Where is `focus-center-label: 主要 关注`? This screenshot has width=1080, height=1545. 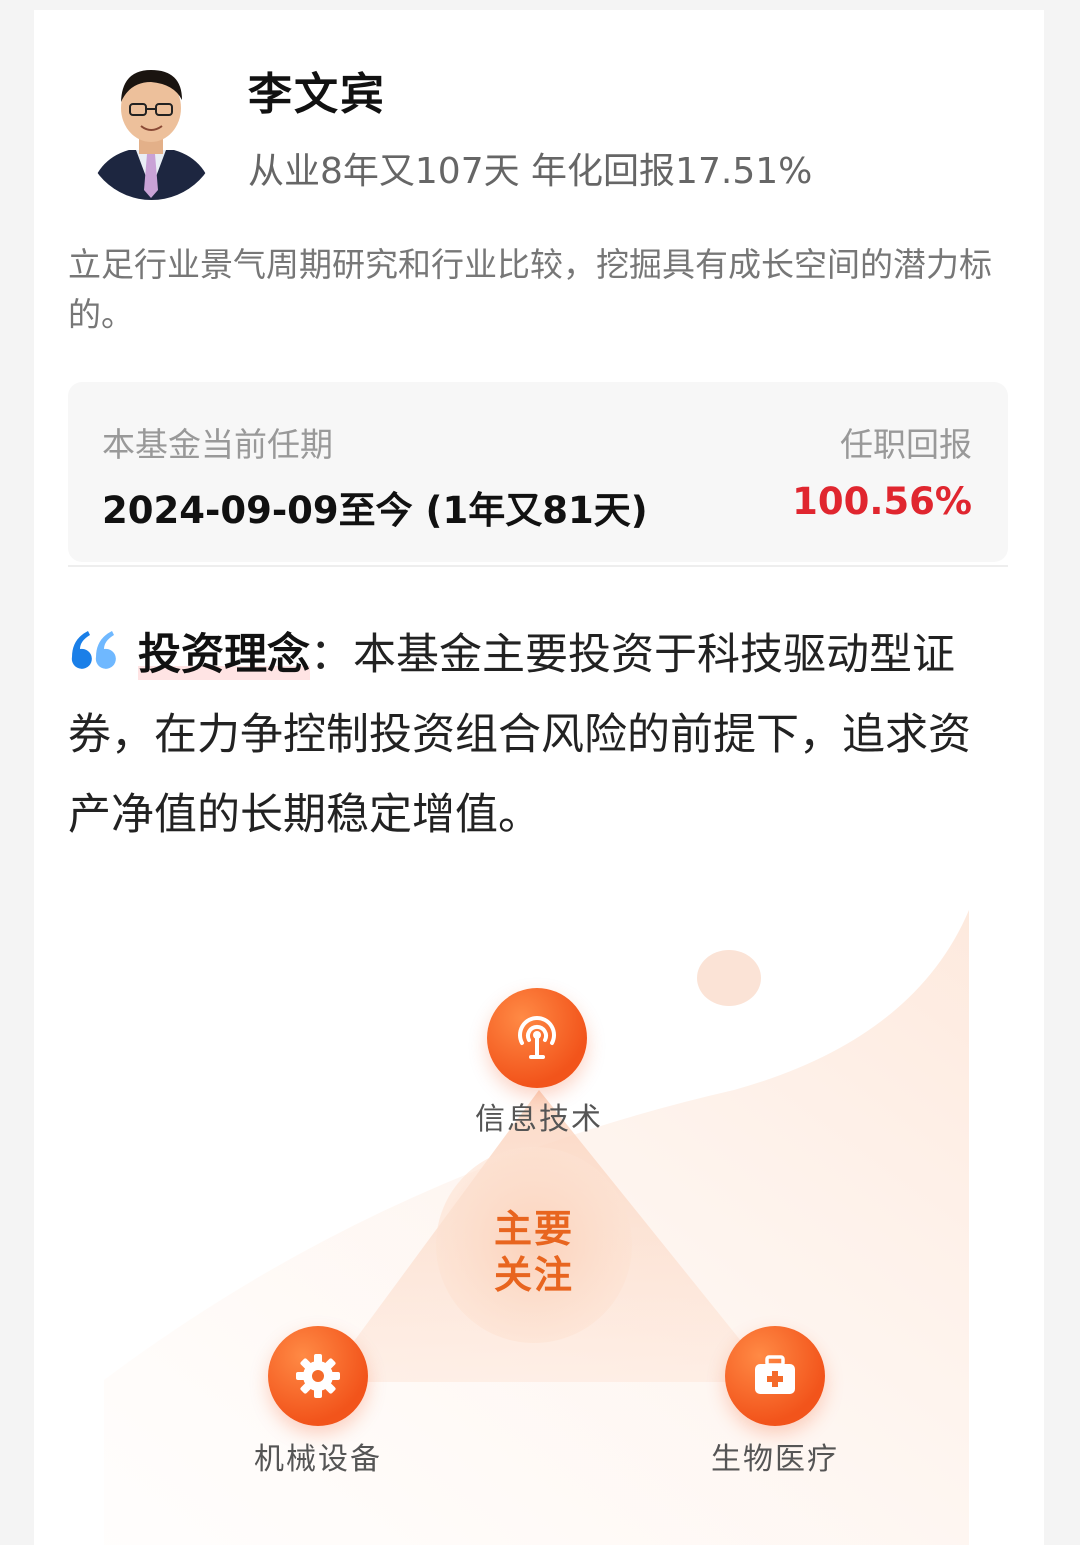
focus-center-label: 主要 关注 is located at coordinates (534, 1252).